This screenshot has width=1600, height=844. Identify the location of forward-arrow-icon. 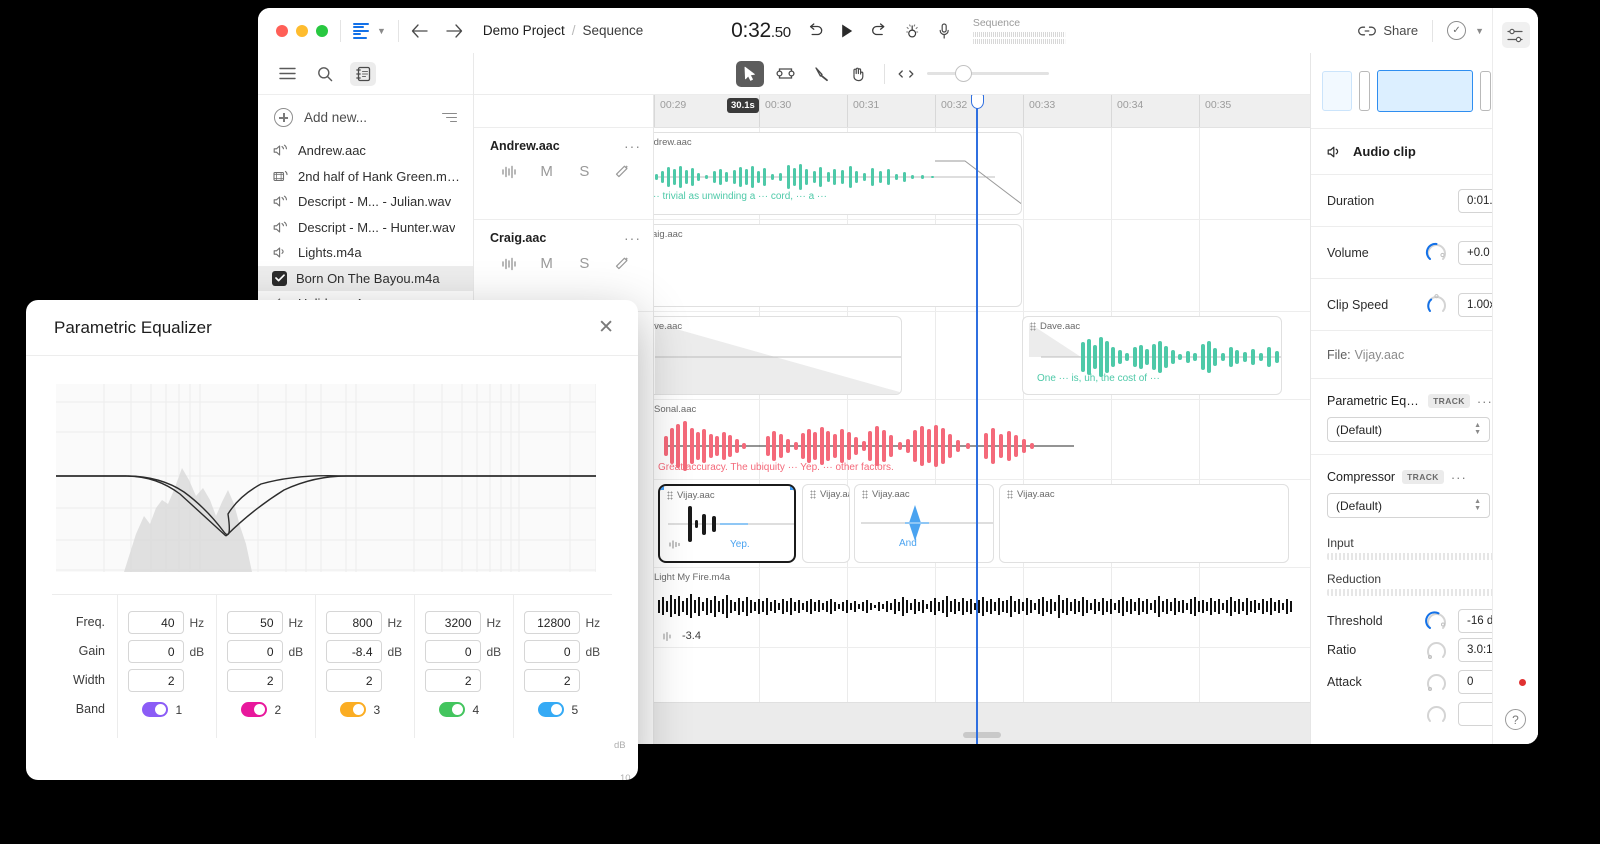
(454, 30).